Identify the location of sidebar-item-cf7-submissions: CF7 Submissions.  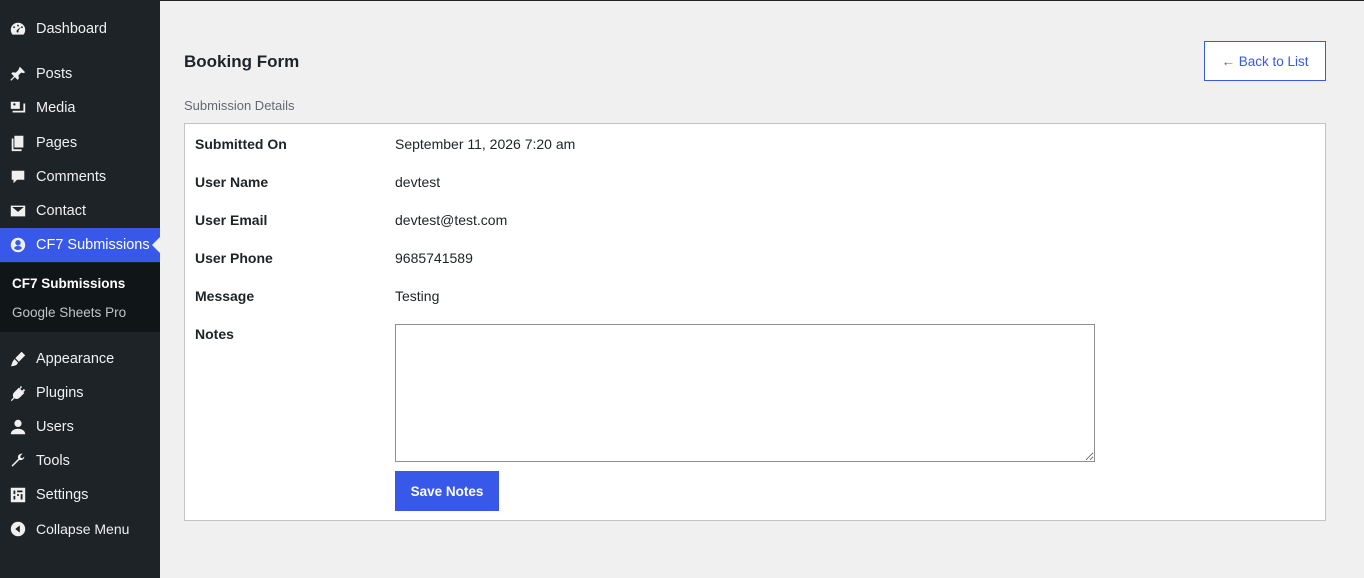
(80, 245).